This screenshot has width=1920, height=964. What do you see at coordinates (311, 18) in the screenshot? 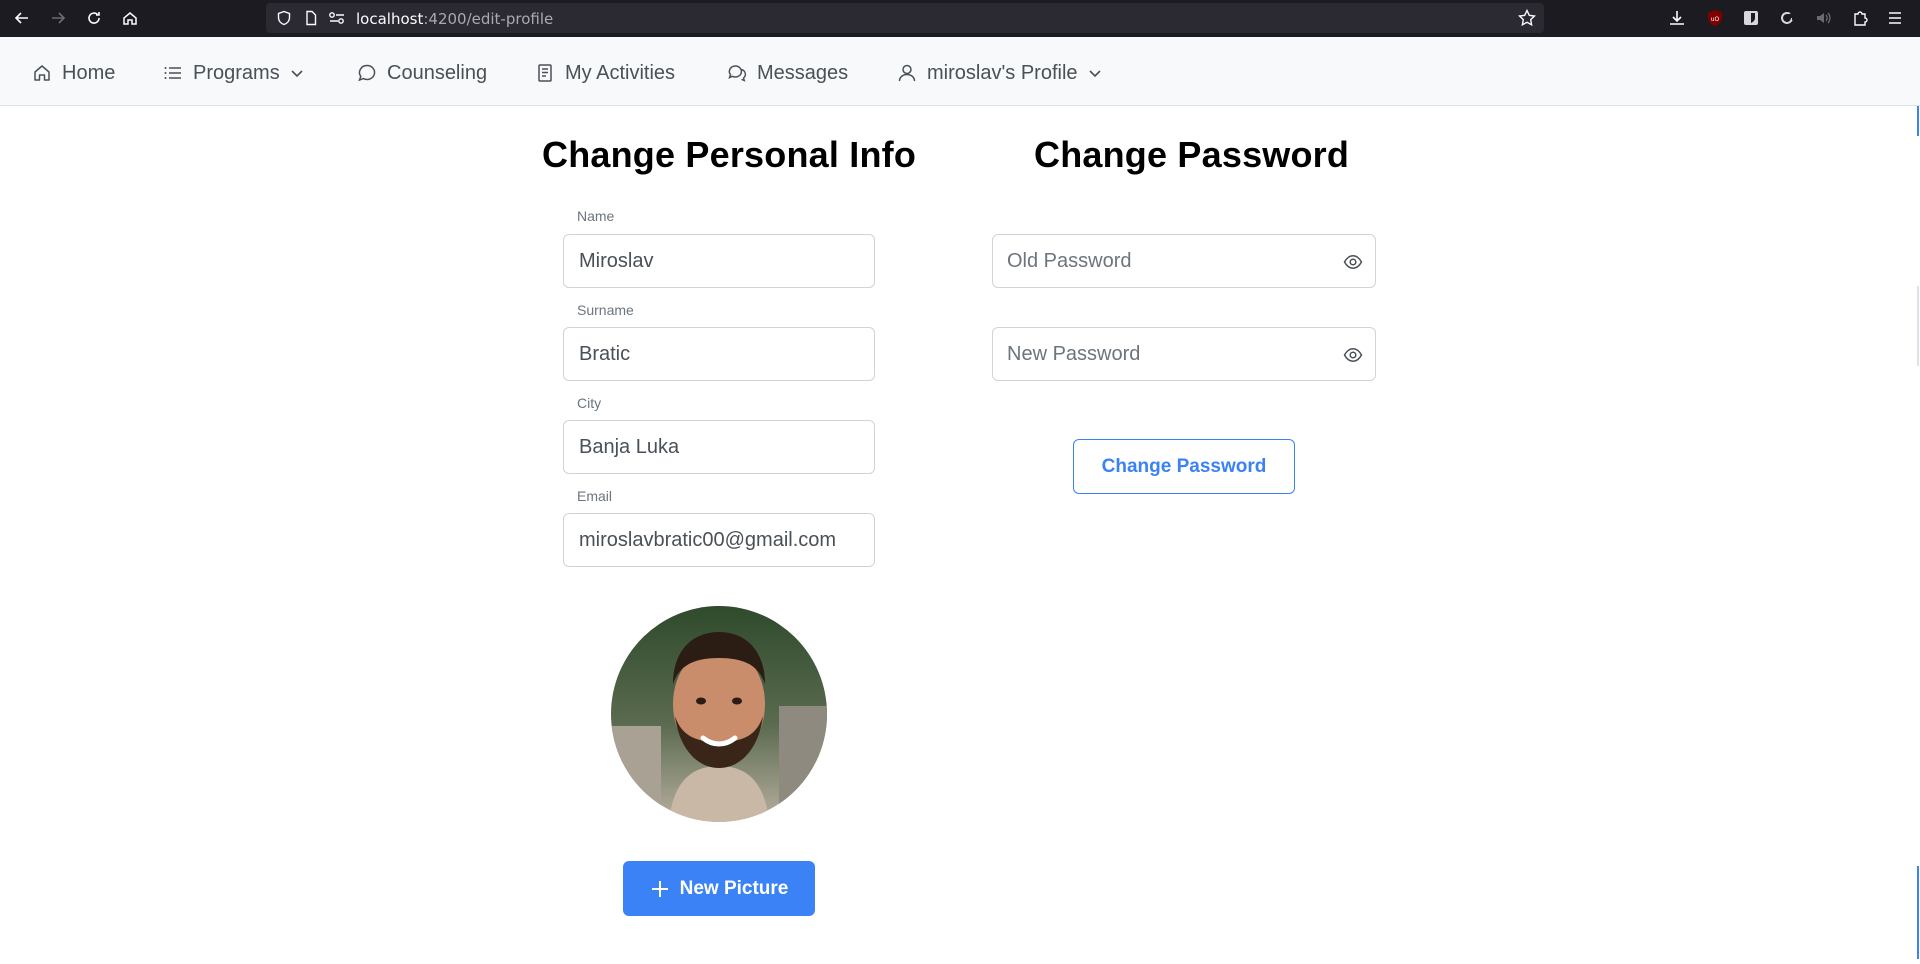
I see `page-icon` at bounding box center [311, 18].